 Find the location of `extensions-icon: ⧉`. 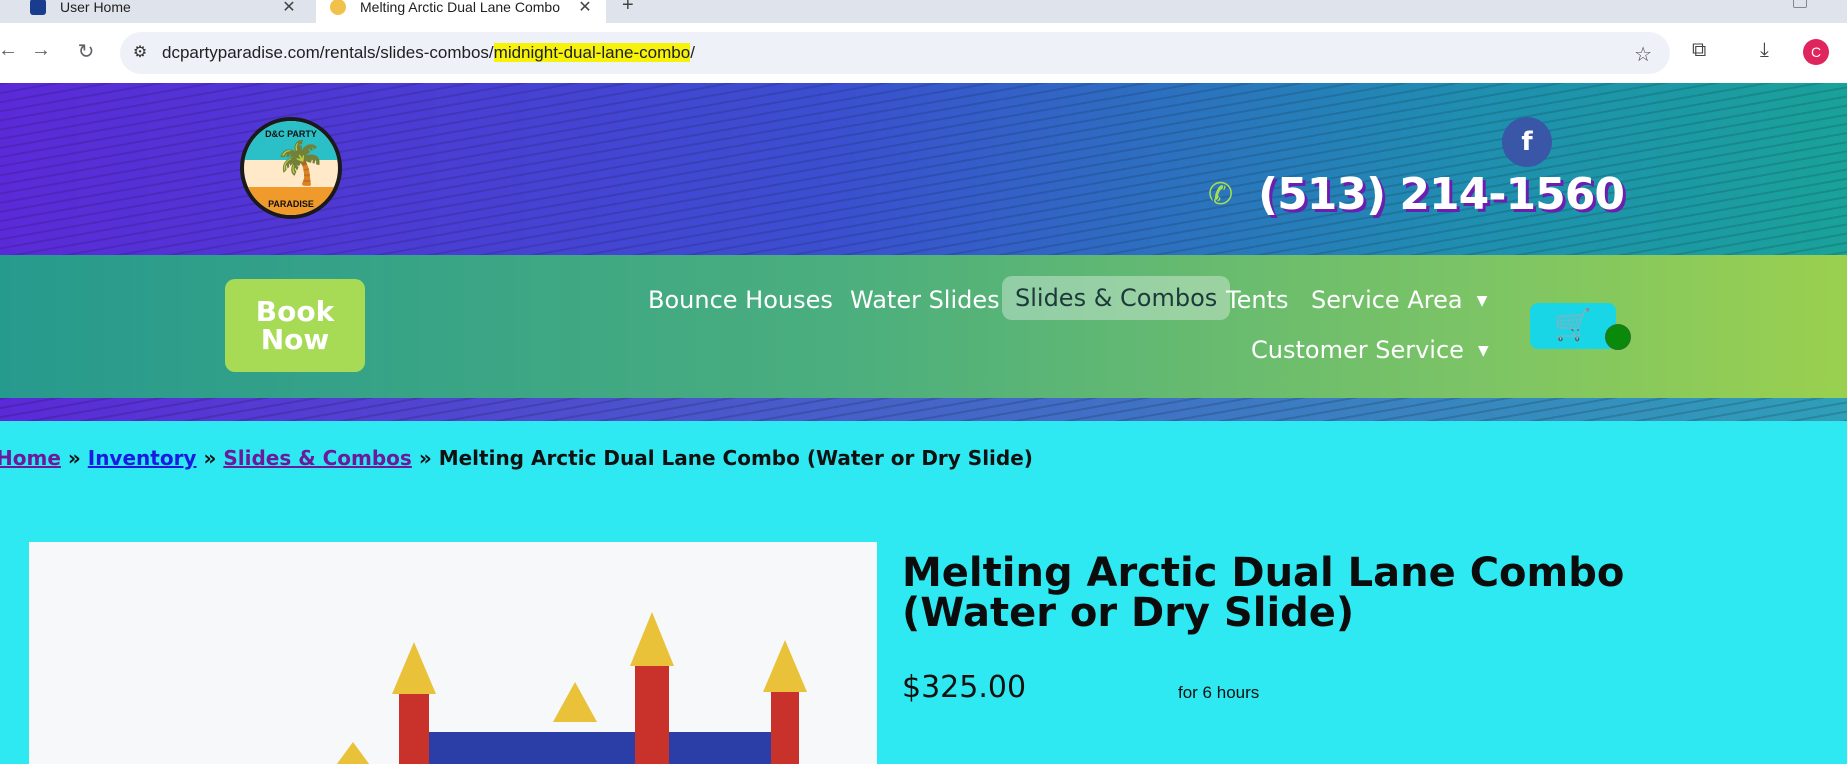

extensions-icon: ⧉ is located at coordinates (1699, 50).